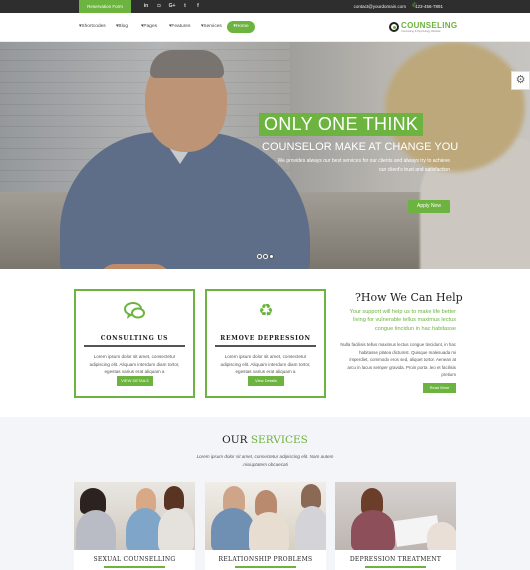 The width and height of the screenshot is (530, 570). What do you see at coordinates (439, 388) in the screenshot?
I see `read-more-button: Read More` at bounding box center [439, 388].